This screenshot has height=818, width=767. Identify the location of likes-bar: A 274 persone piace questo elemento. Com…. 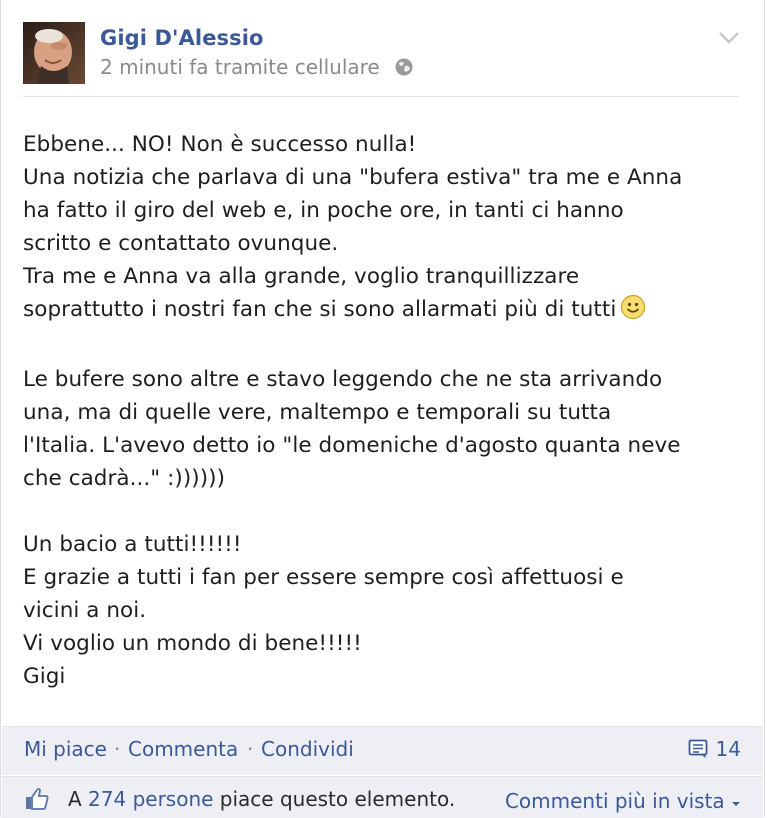
(382, 797).